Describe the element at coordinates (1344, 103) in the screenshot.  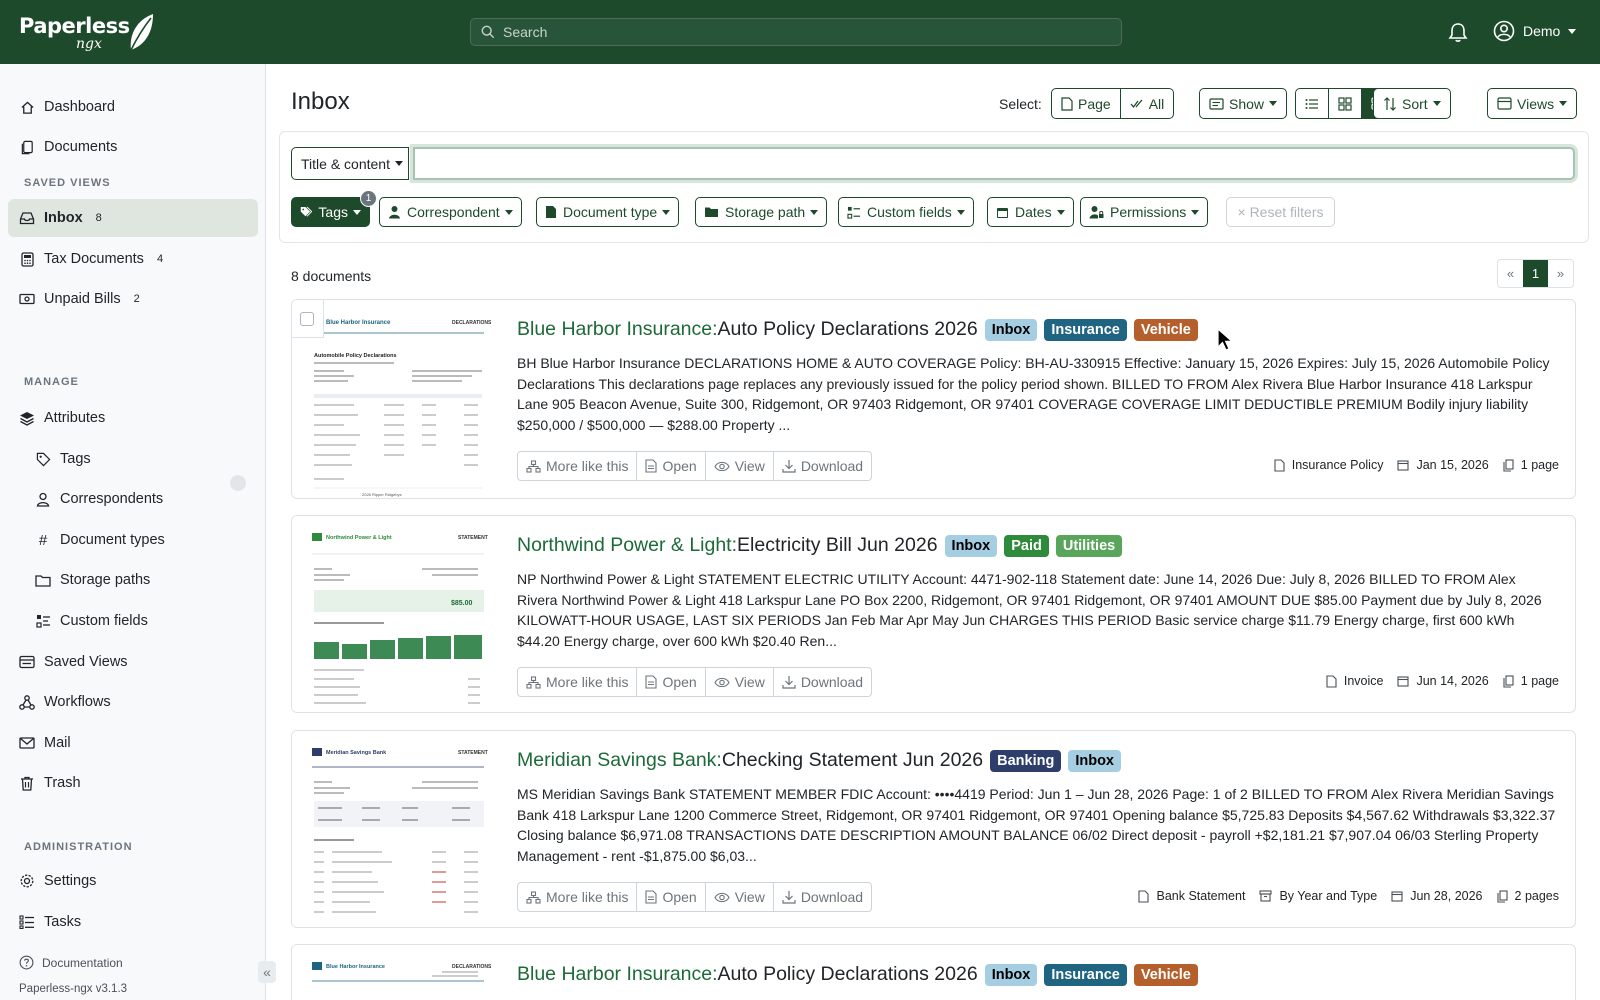
I see `small-cards-view-button` at that location.